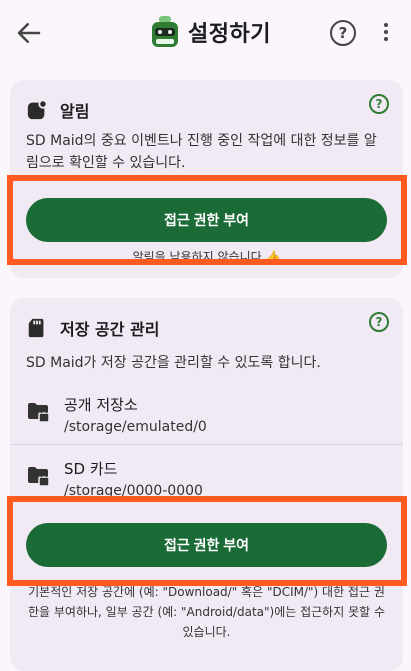  I want to click on storage-help-icon: ?, so click(379, 322).